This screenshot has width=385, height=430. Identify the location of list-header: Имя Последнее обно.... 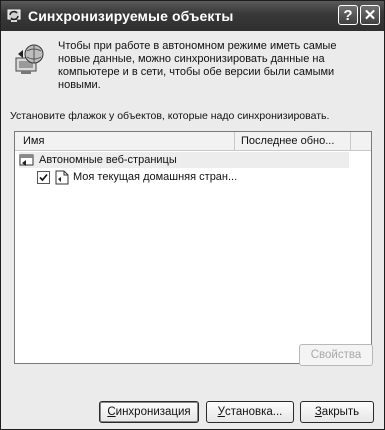
(193, 141).